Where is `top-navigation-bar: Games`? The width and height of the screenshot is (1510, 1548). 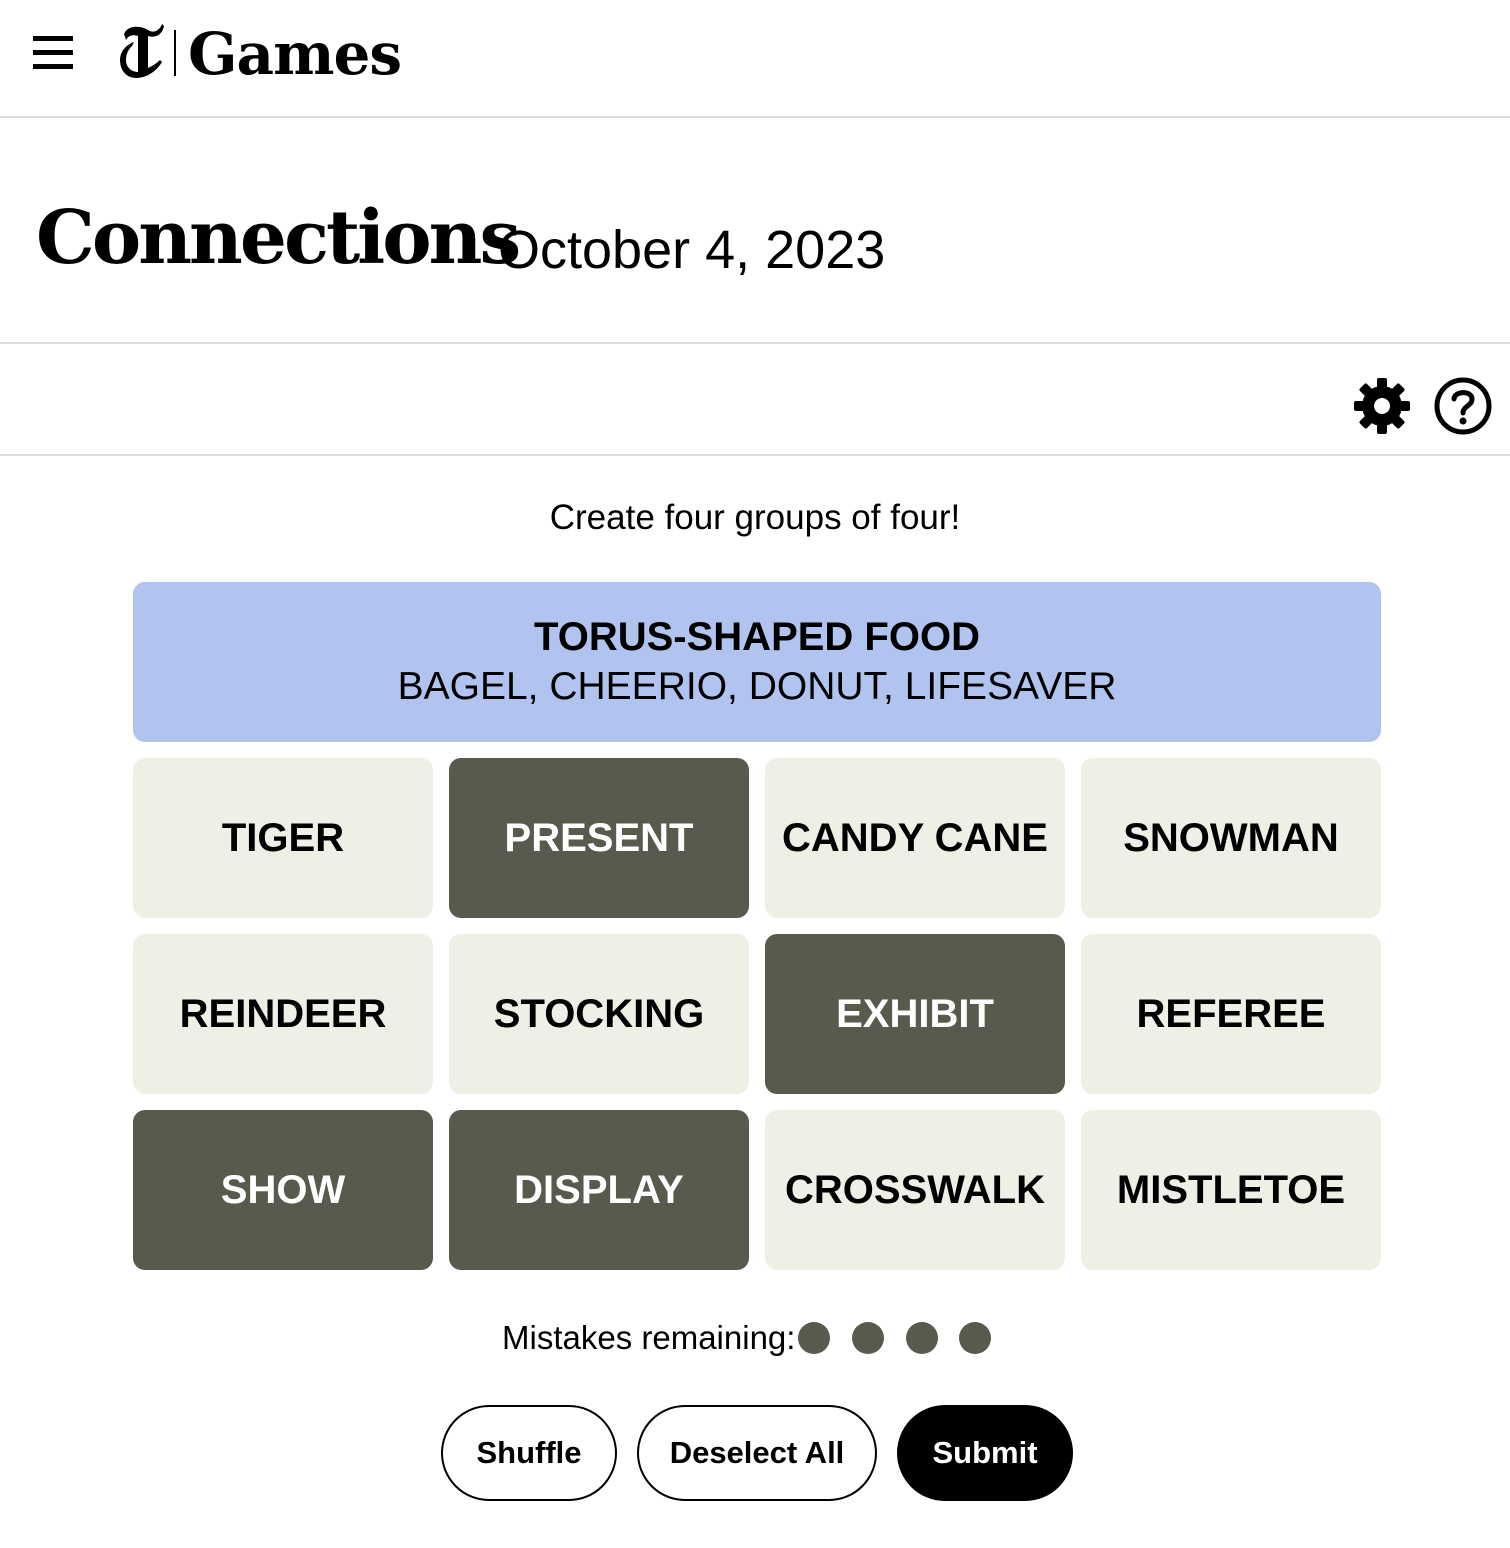
top-navigation-bar: Games is located at coordinates (755, 59).